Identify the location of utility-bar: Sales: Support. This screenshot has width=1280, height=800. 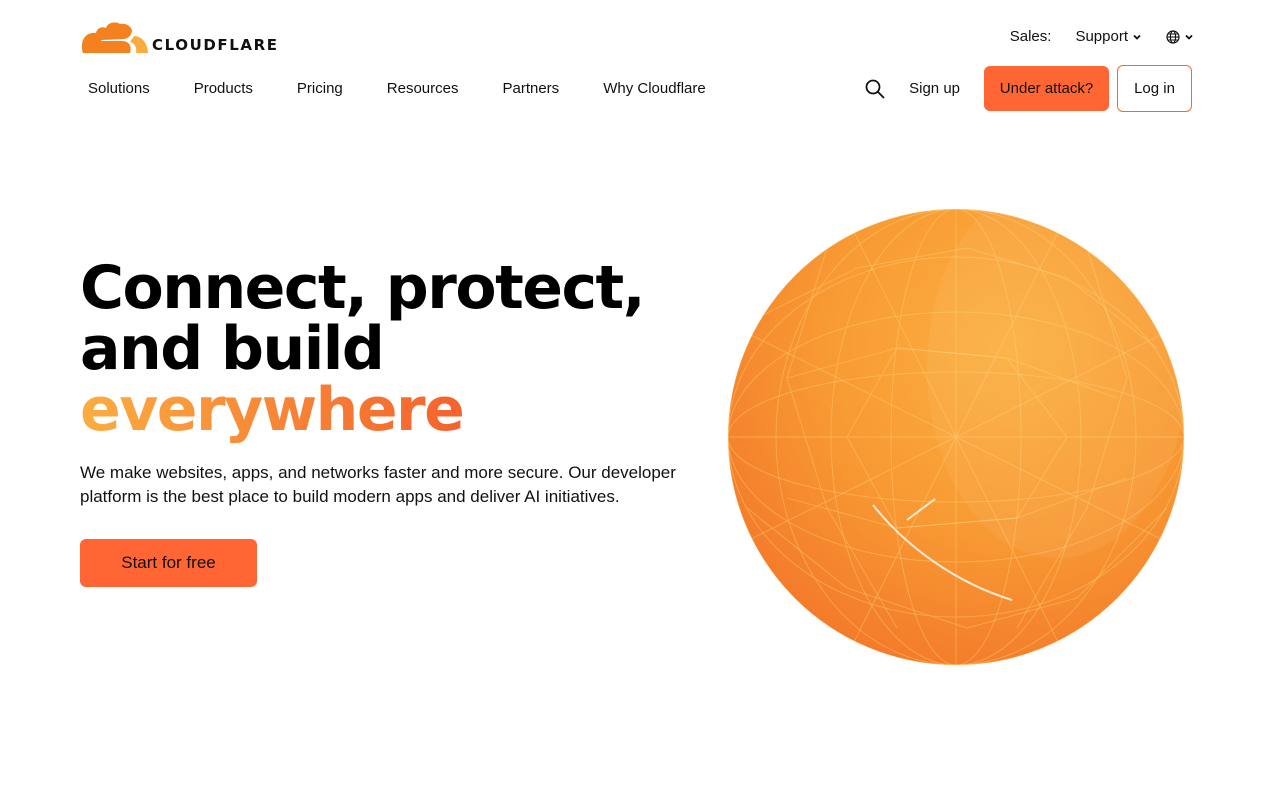
(1102, 36).